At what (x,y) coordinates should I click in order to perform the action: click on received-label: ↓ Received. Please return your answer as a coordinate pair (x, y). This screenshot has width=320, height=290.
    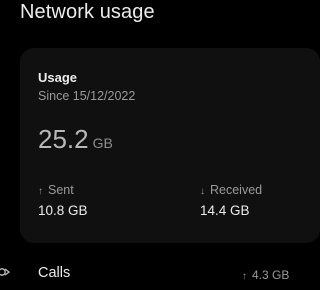
    Looking at the image, I should click on (231, 190).